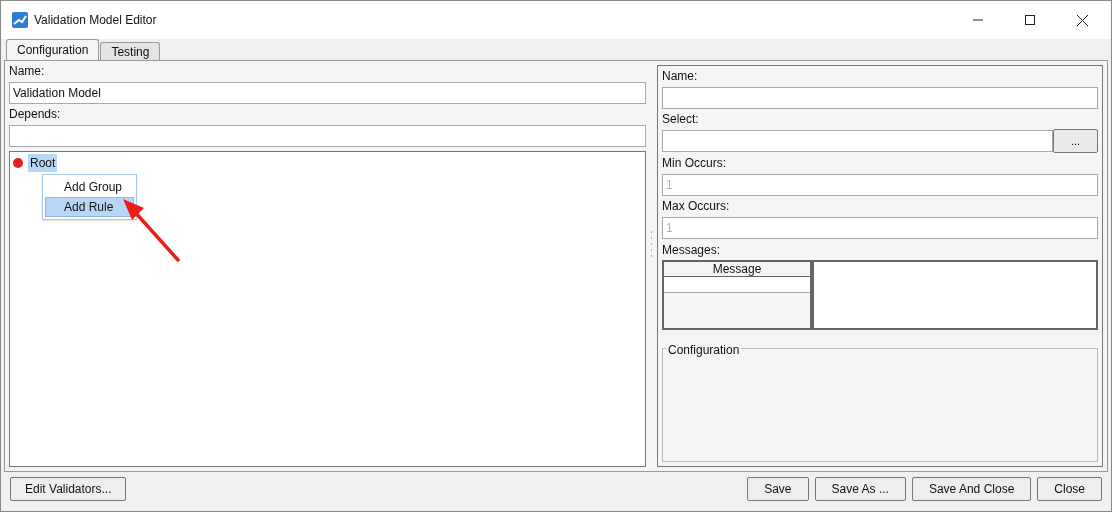  What do you see at coordinates (1069, 489) in the screenshot?
I see `action-button: Close` at bounding box center [1069, 489].